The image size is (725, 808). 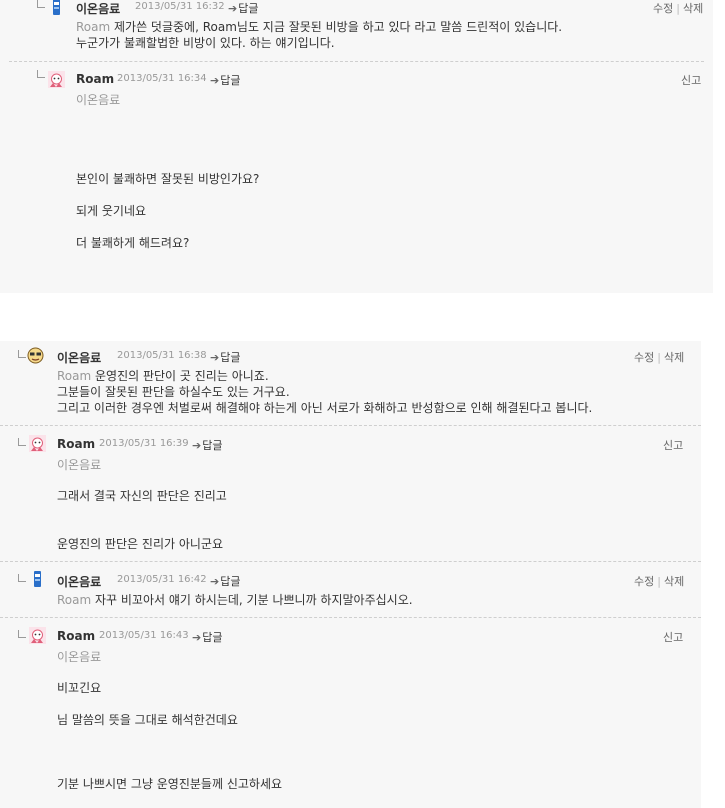 I want to click on comment-body-line: 님 말씀의 뜻을 그대로 해석한건데요, so click(x=147, y=720).